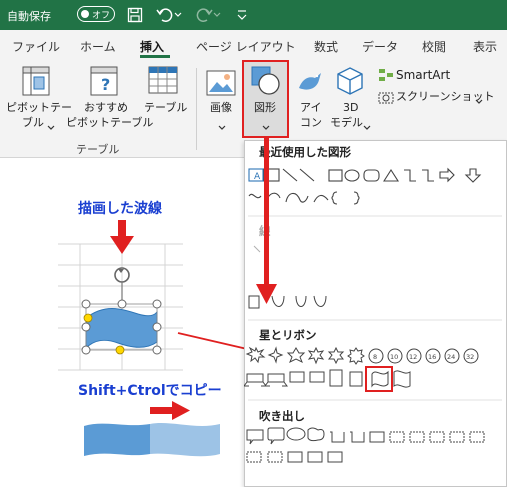 Image resolution: width=507 pixels, height=487 pixels. I want to click on toggle-state: オフ, so click(101, 16).